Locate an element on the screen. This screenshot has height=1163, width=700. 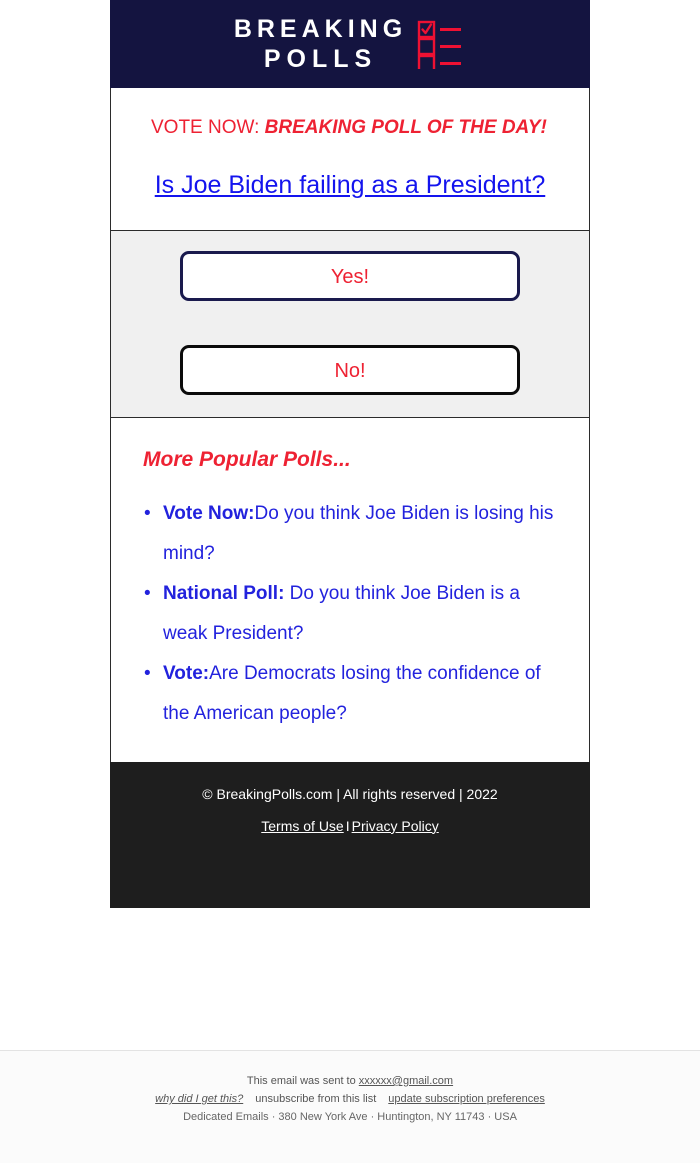
footer-link-separator: I is located at coordinates (347, 825).